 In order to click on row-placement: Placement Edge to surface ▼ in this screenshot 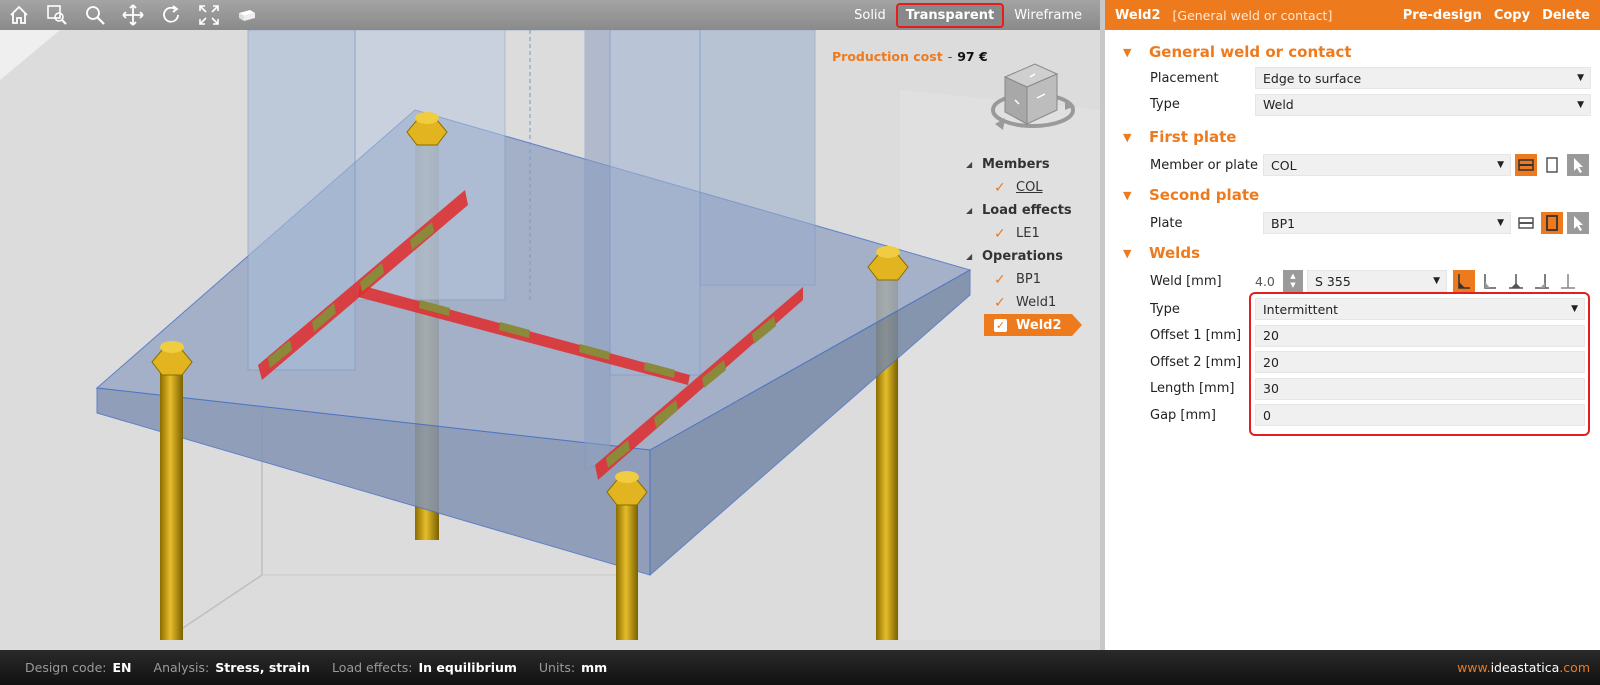, I will do `click(1352, 78)`.